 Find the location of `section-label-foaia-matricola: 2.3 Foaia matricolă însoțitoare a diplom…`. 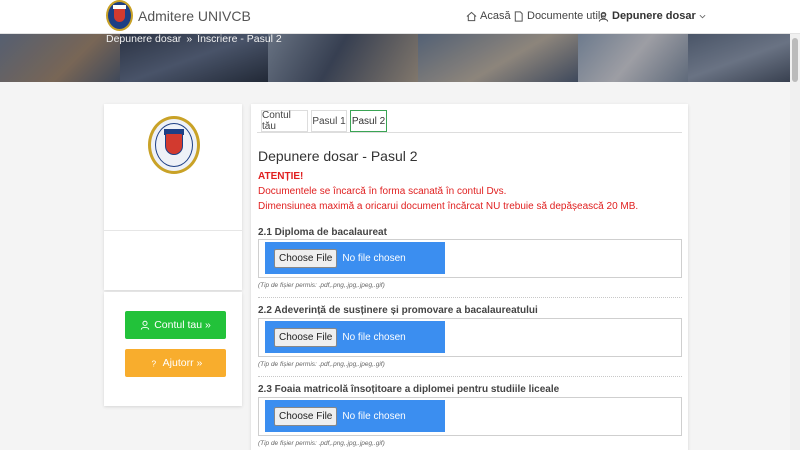

section-label-foaia-matricola: 2.3 Foaia matricolă însoțitoare a diplom… is located at coordinates (409, 389).